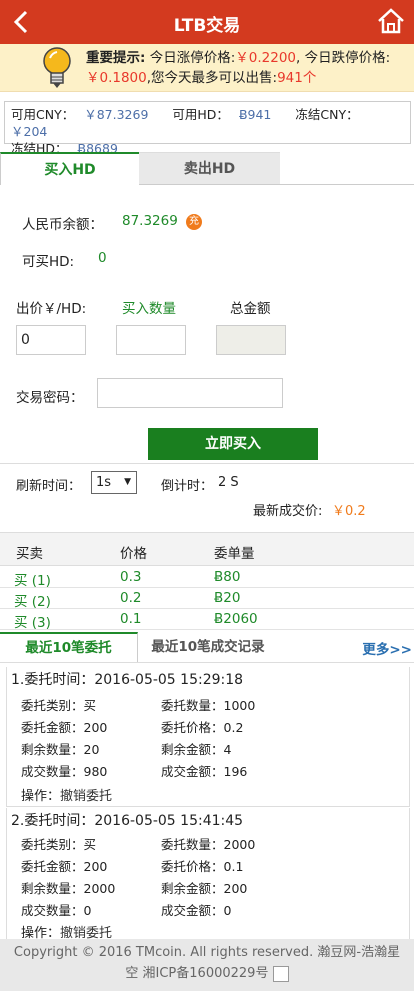 Image resolution: width=414 pixels, height=991 pixels. Describe the element at coordinates (49, 486) in the screenshot. I see `refresh-label: 刷新时间：` at that location.